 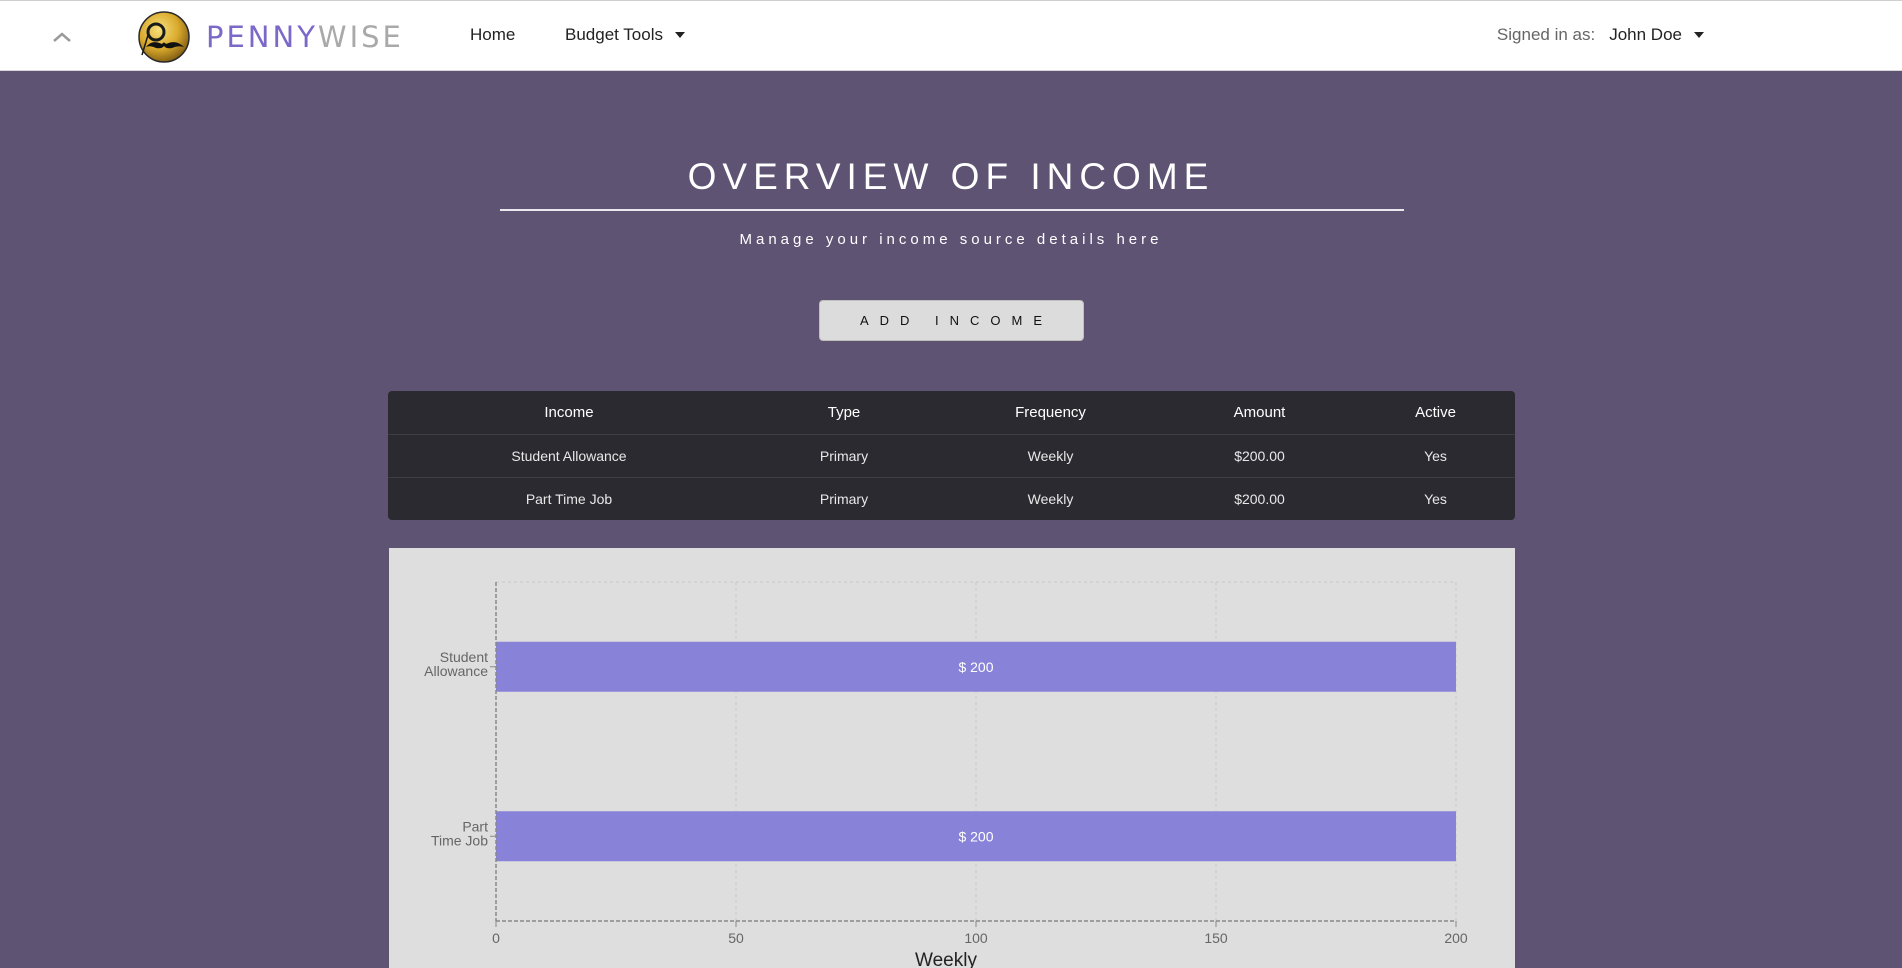 What do you see at coordinates (1050, 412) in the screenshot?
I see `column-header-frequency: Frequency` at bounding box center [1050, 412].